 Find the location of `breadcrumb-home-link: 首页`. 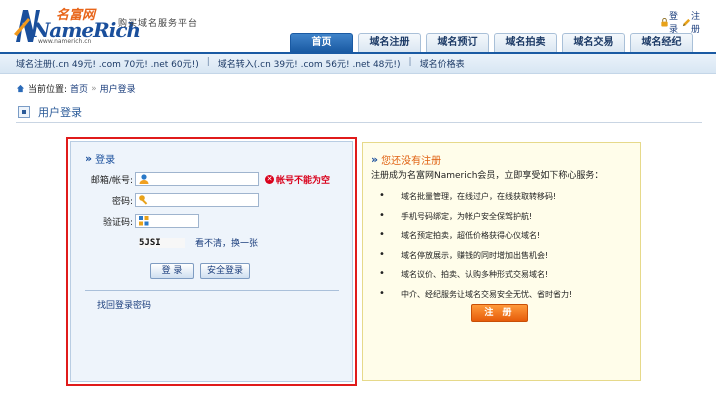

breadcrumb-home-link: 首页 is located at coordinates (79, 88).